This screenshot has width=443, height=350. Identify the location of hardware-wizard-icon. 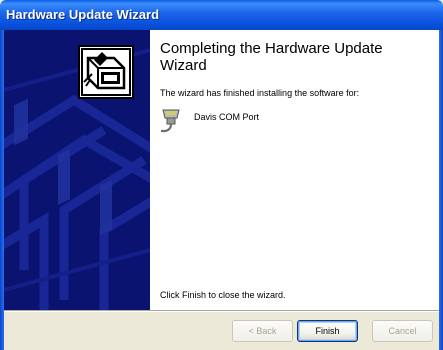
(106, 72).